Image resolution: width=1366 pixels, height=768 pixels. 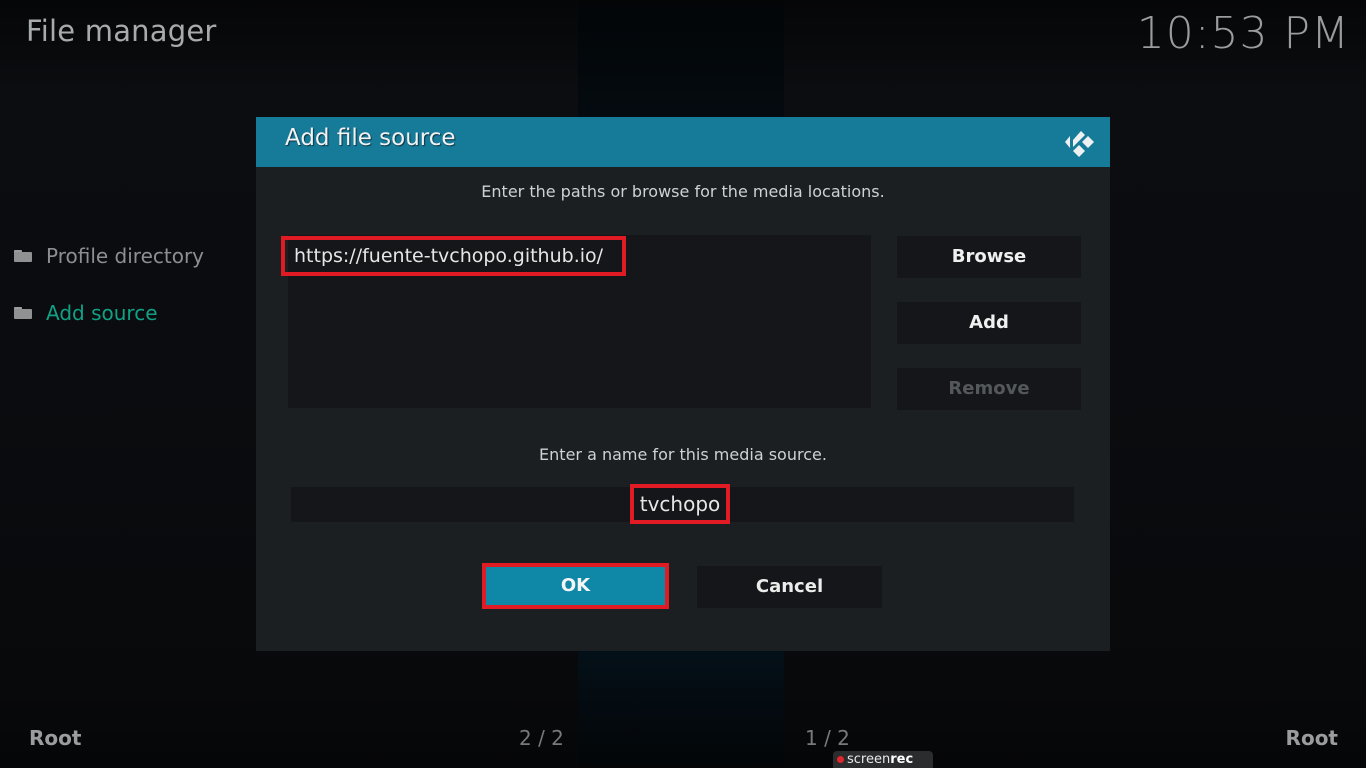 What do you see at coordinates (789, 587) in the screenshot?
I see `cancel-button: Cancel` at bounding box center [789, 587].